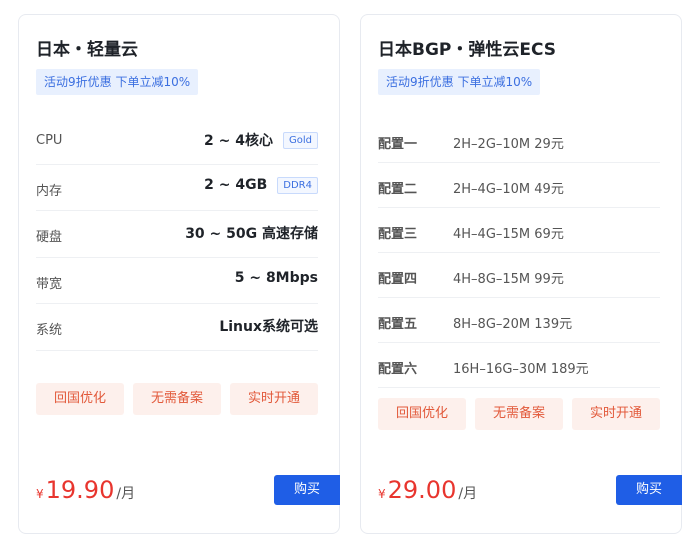 The image size is (691, 546). What do you see at coordinates (177, 327) in the screenshot?
I see `spec-row-os: 系统 Linux系统可选` at bounding box center [177, 327].